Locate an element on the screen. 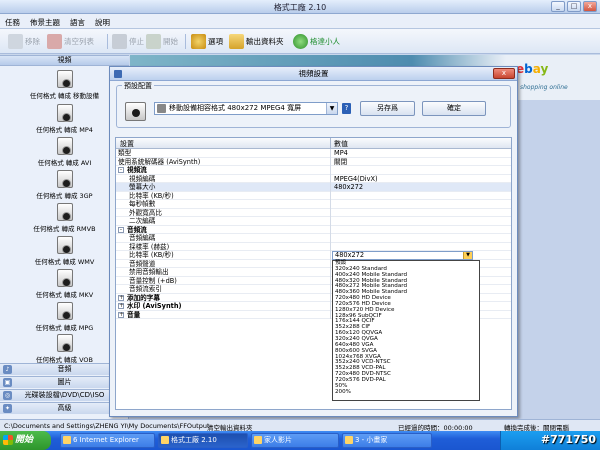  remove-button: 移除 is located at coordinates (24, 41).